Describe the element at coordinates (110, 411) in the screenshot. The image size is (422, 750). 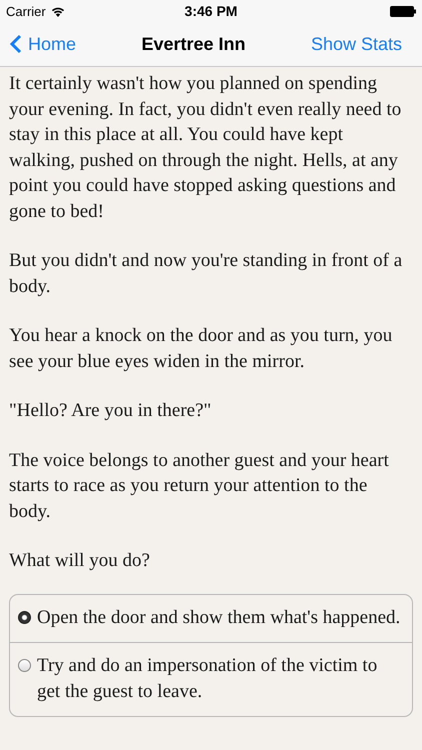
I see `story-paragraph: "Hello? Are you in there?"` at that location.